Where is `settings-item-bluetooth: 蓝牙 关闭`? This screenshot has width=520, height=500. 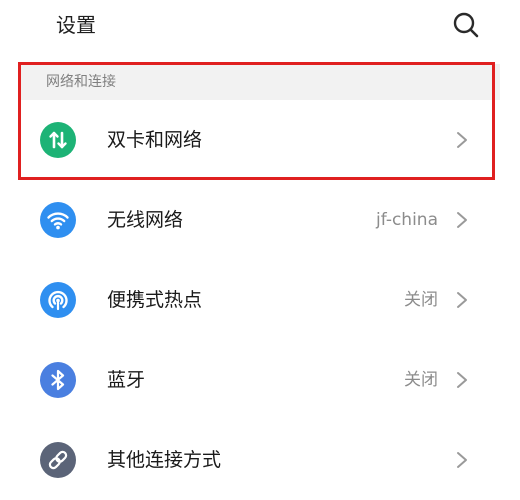
settings-item-bluetooth: 蓝牙 关闭 is located at coordinates (260, 380).